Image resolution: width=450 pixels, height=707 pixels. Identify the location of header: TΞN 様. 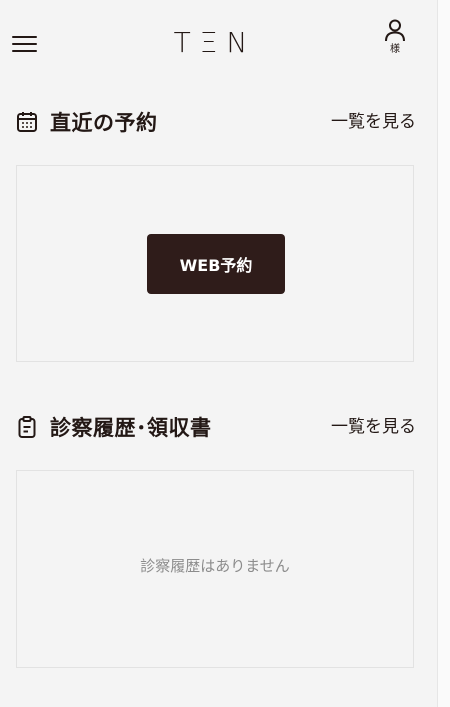
(218, 45).